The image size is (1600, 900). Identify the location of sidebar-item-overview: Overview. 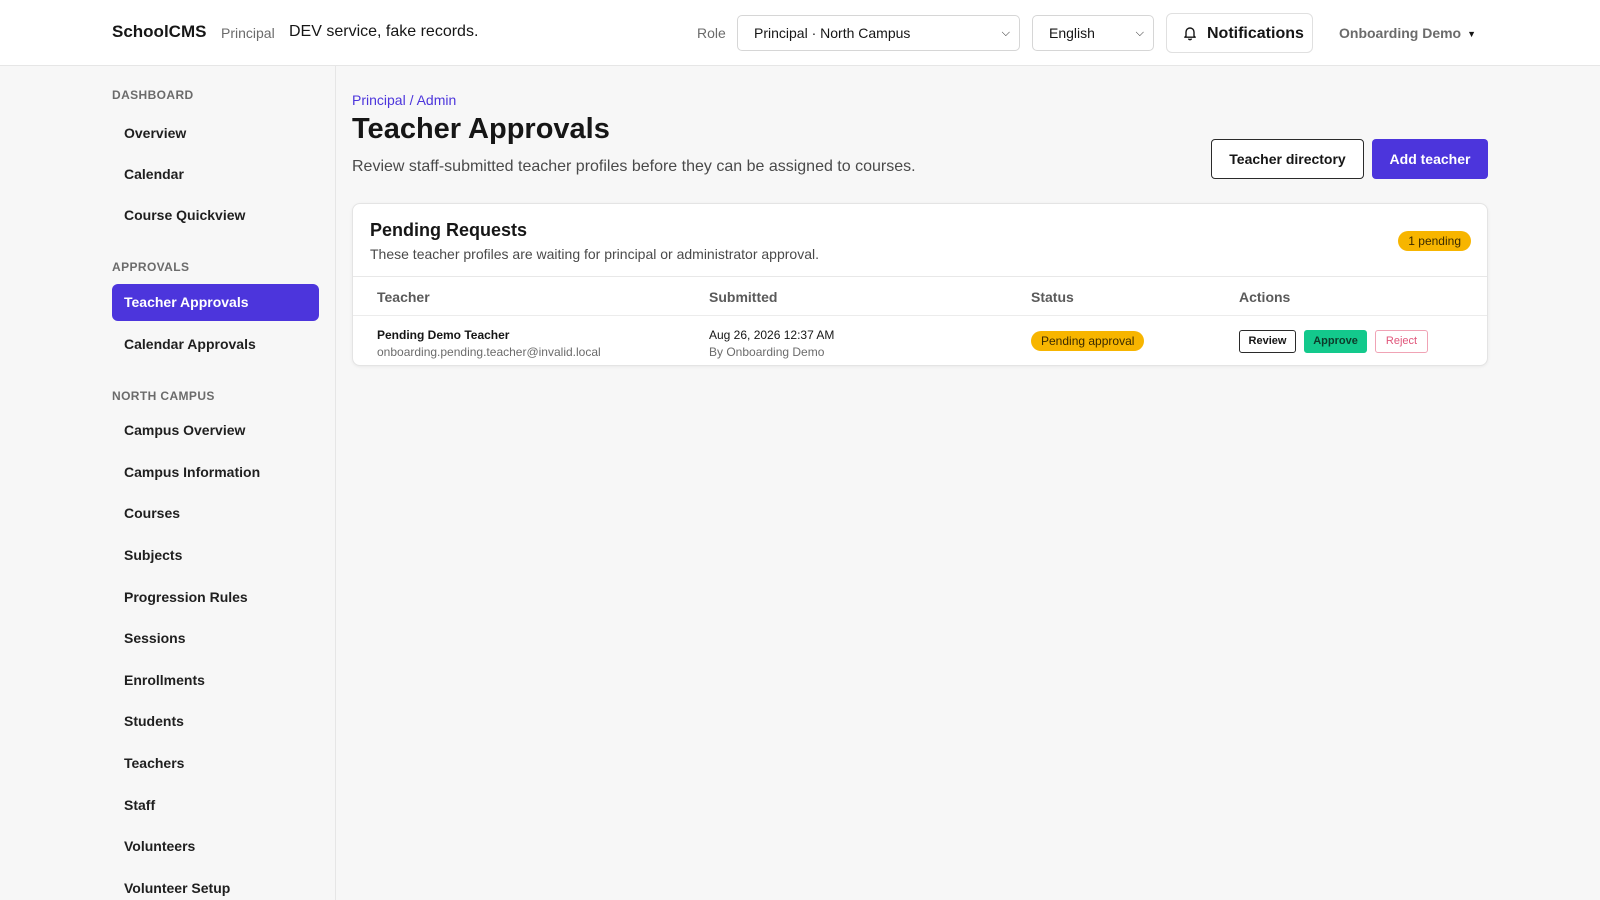
(215, 133).